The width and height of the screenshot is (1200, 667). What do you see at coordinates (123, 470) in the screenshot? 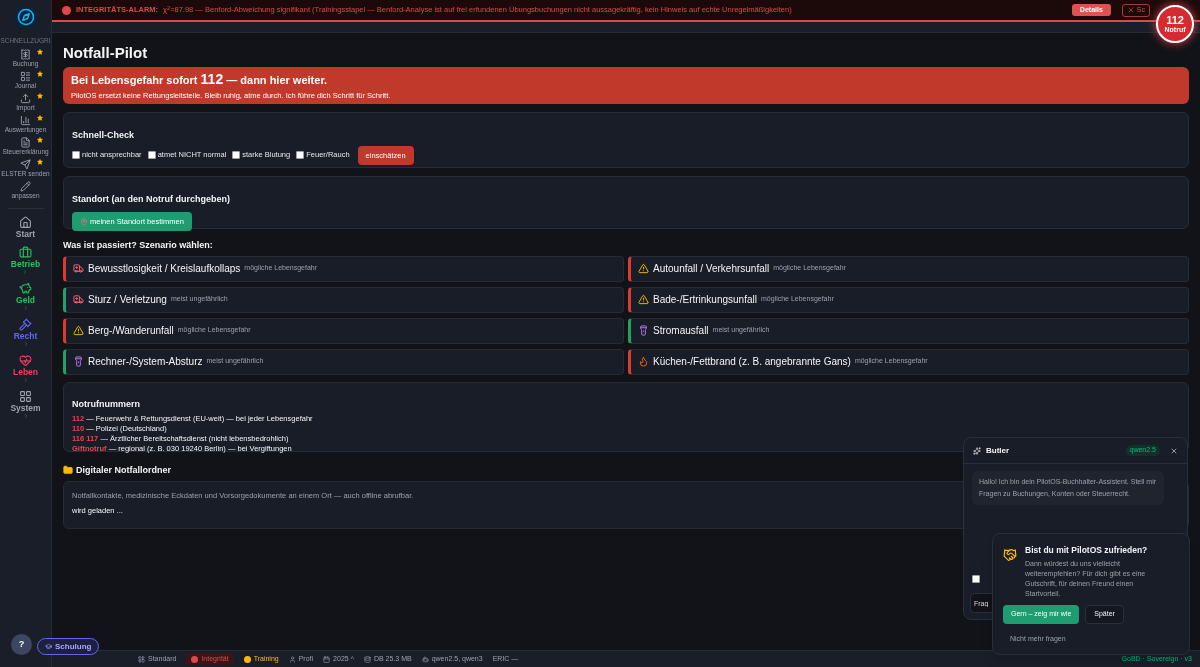
I see `section-title: Digitaler Notfallordner` at bounding box center [123, 470].